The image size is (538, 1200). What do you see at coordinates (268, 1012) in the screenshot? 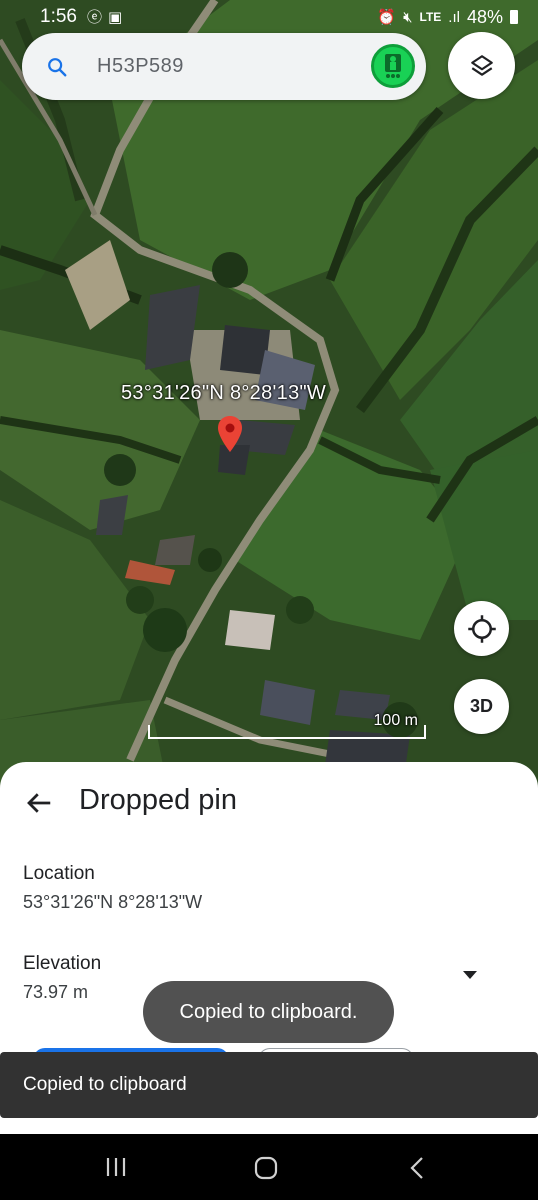
I see `toast-message: Copied to clipboard.` at bounding box center [268, 1012].